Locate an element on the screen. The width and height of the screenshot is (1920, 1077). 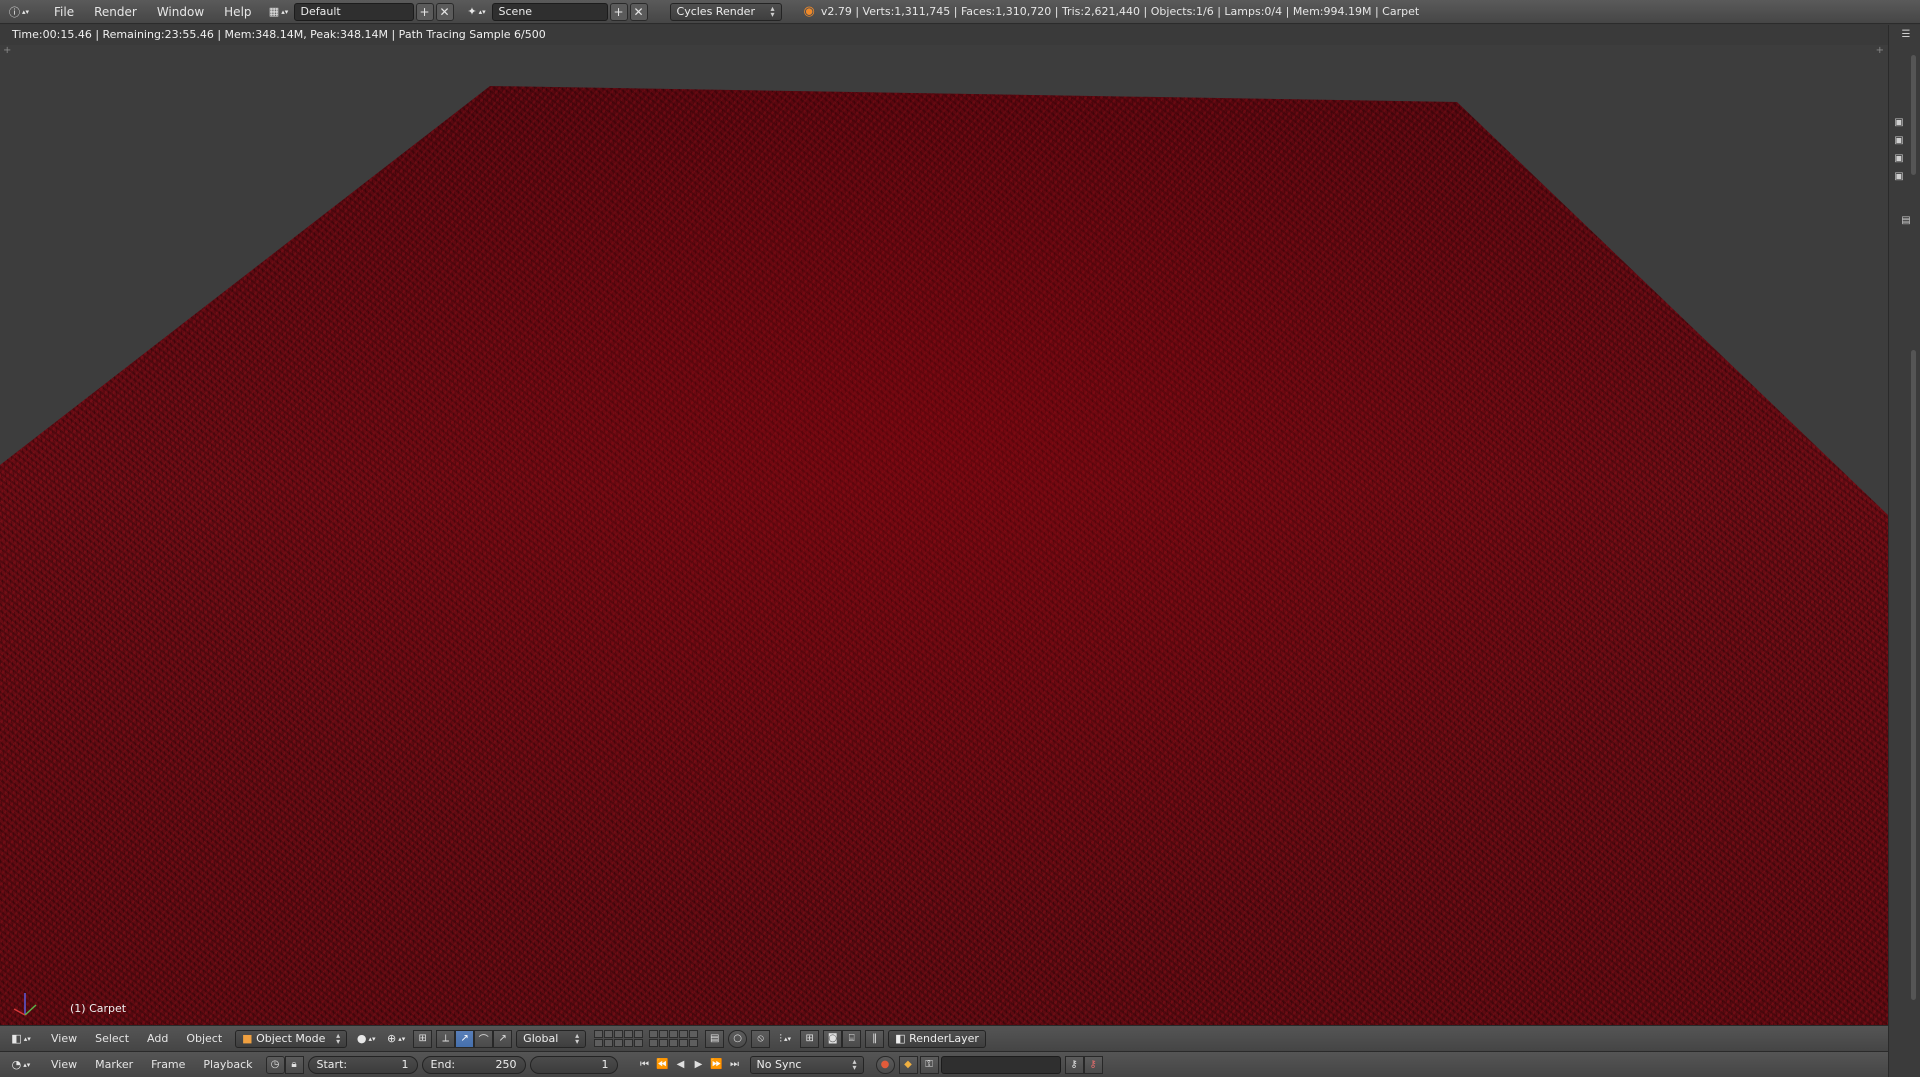
menu-add: Add is located at coordinates (157, 1038).